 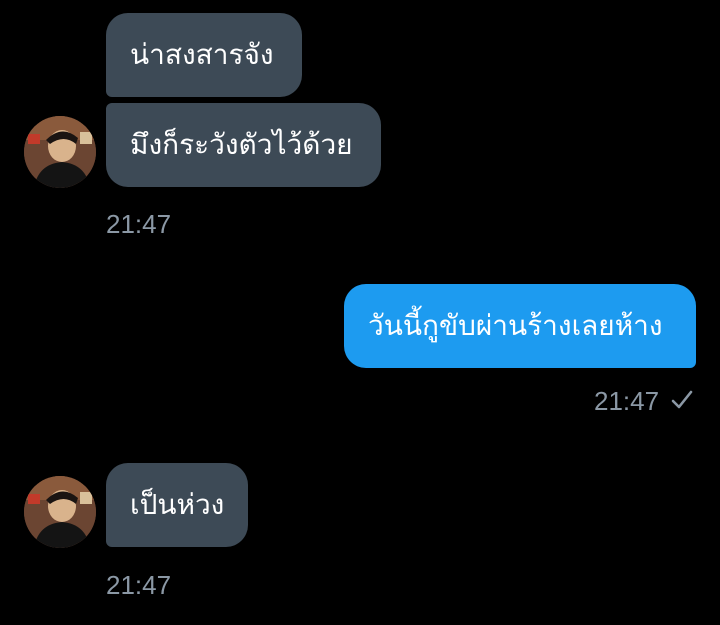 I want to click on message-bubble-incoming-3: เป็นห่วง, so click(x=177, y=505).